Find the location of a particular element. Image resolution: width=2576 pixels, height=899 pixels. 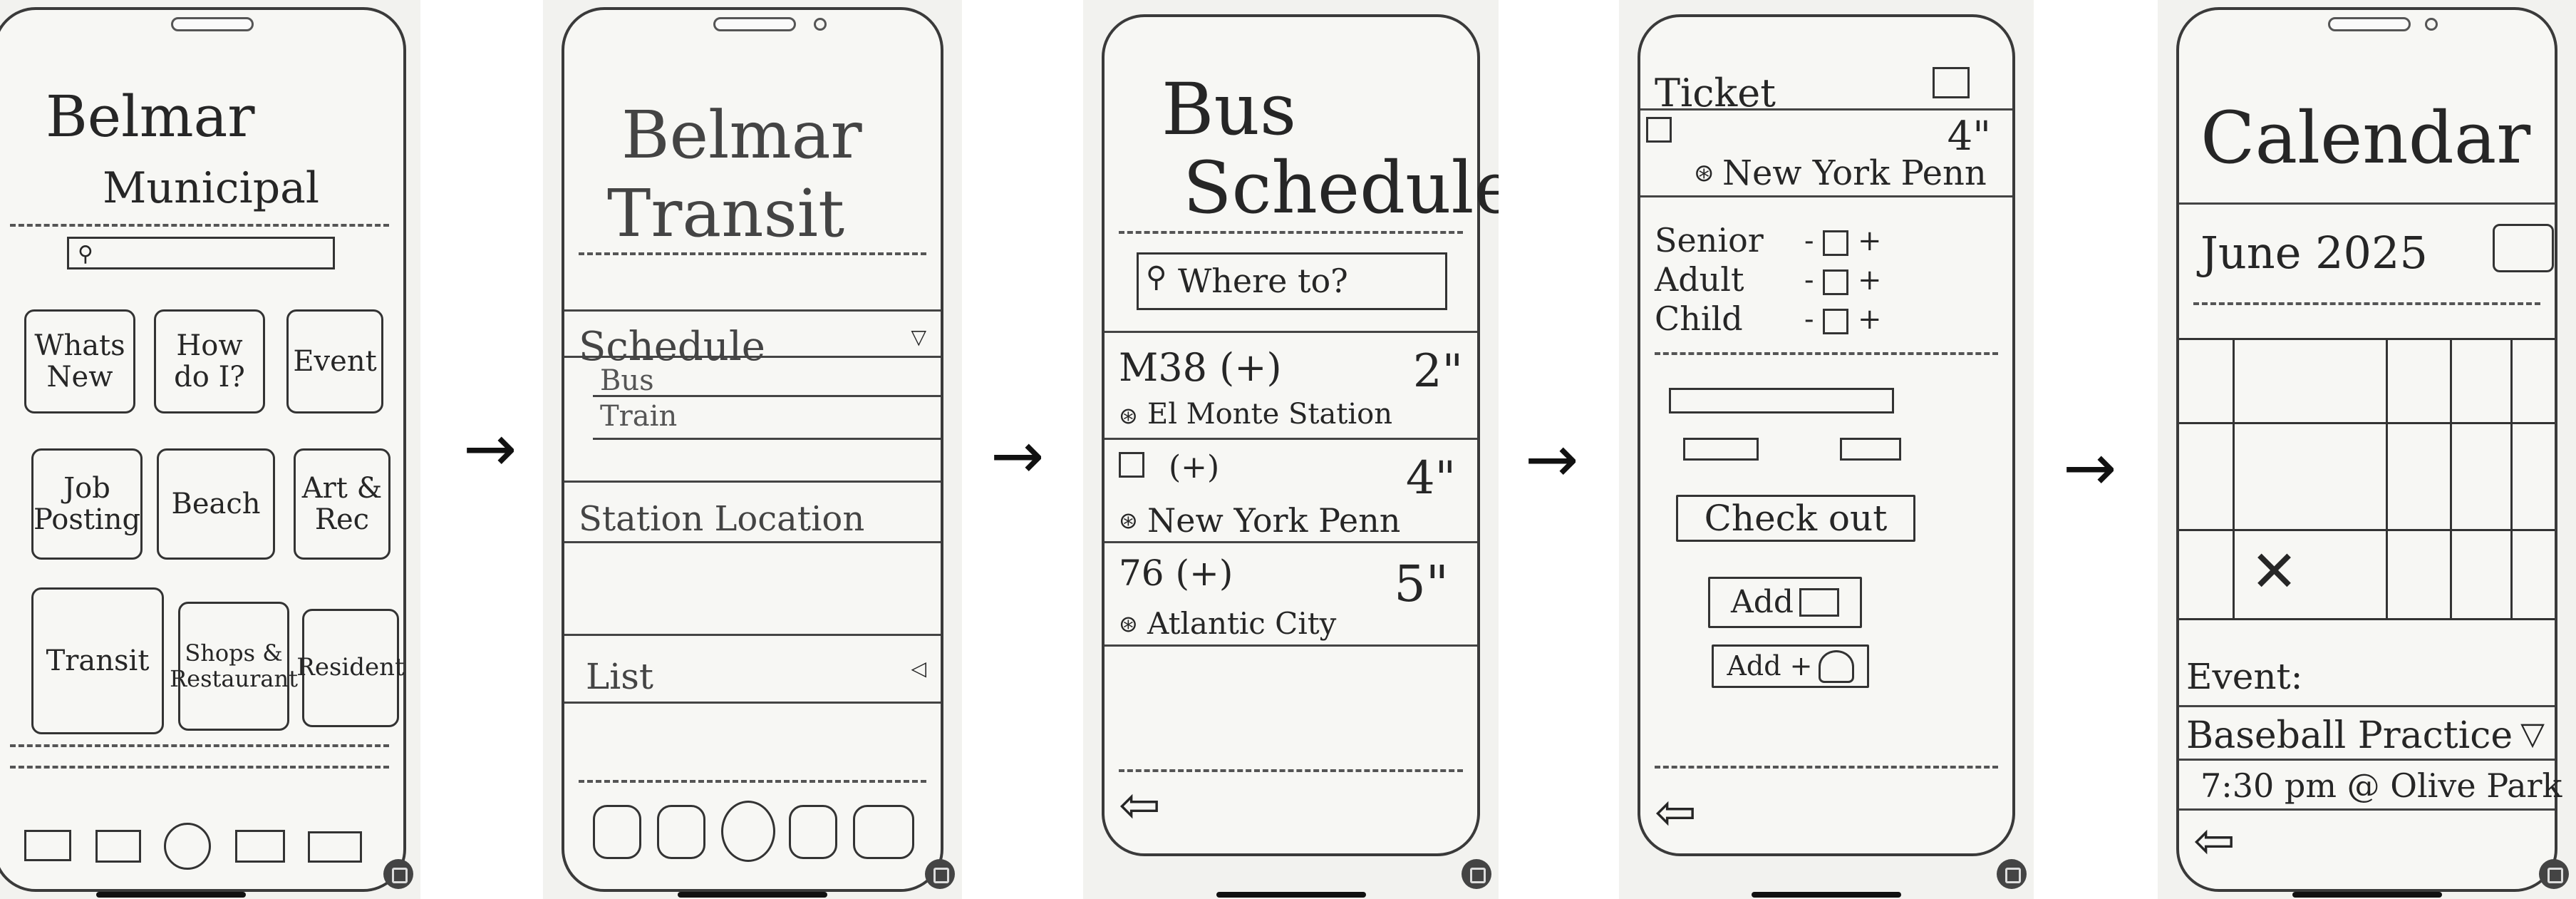

search-input: ⚲ Where to? is located at coordinates (1292, 281).